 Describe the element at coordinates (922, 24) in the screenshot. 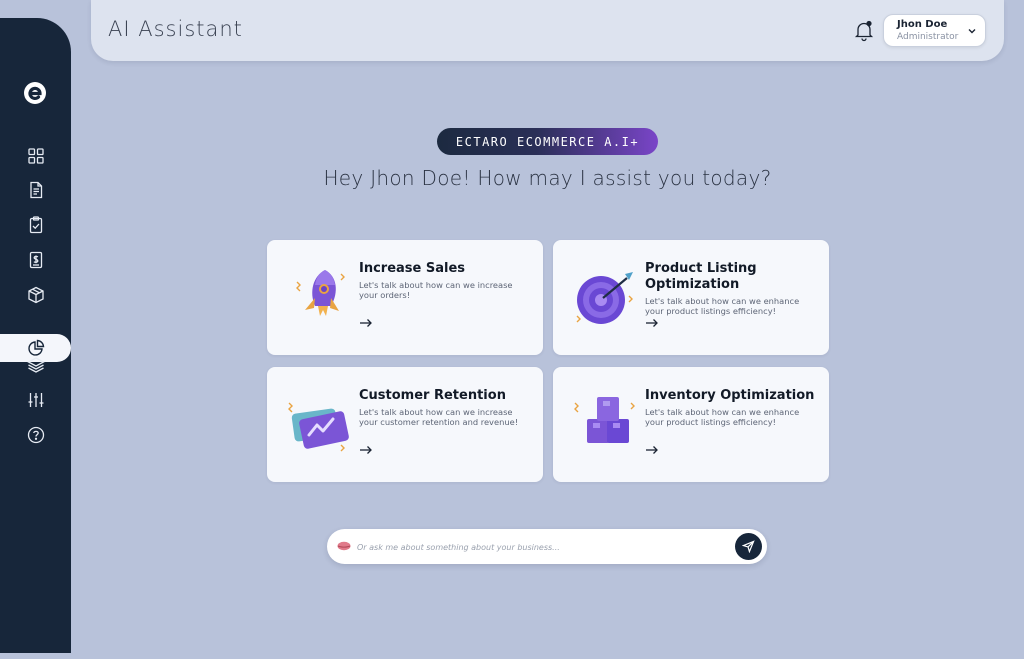

I see `user-name: Jhon Doe` at that location.